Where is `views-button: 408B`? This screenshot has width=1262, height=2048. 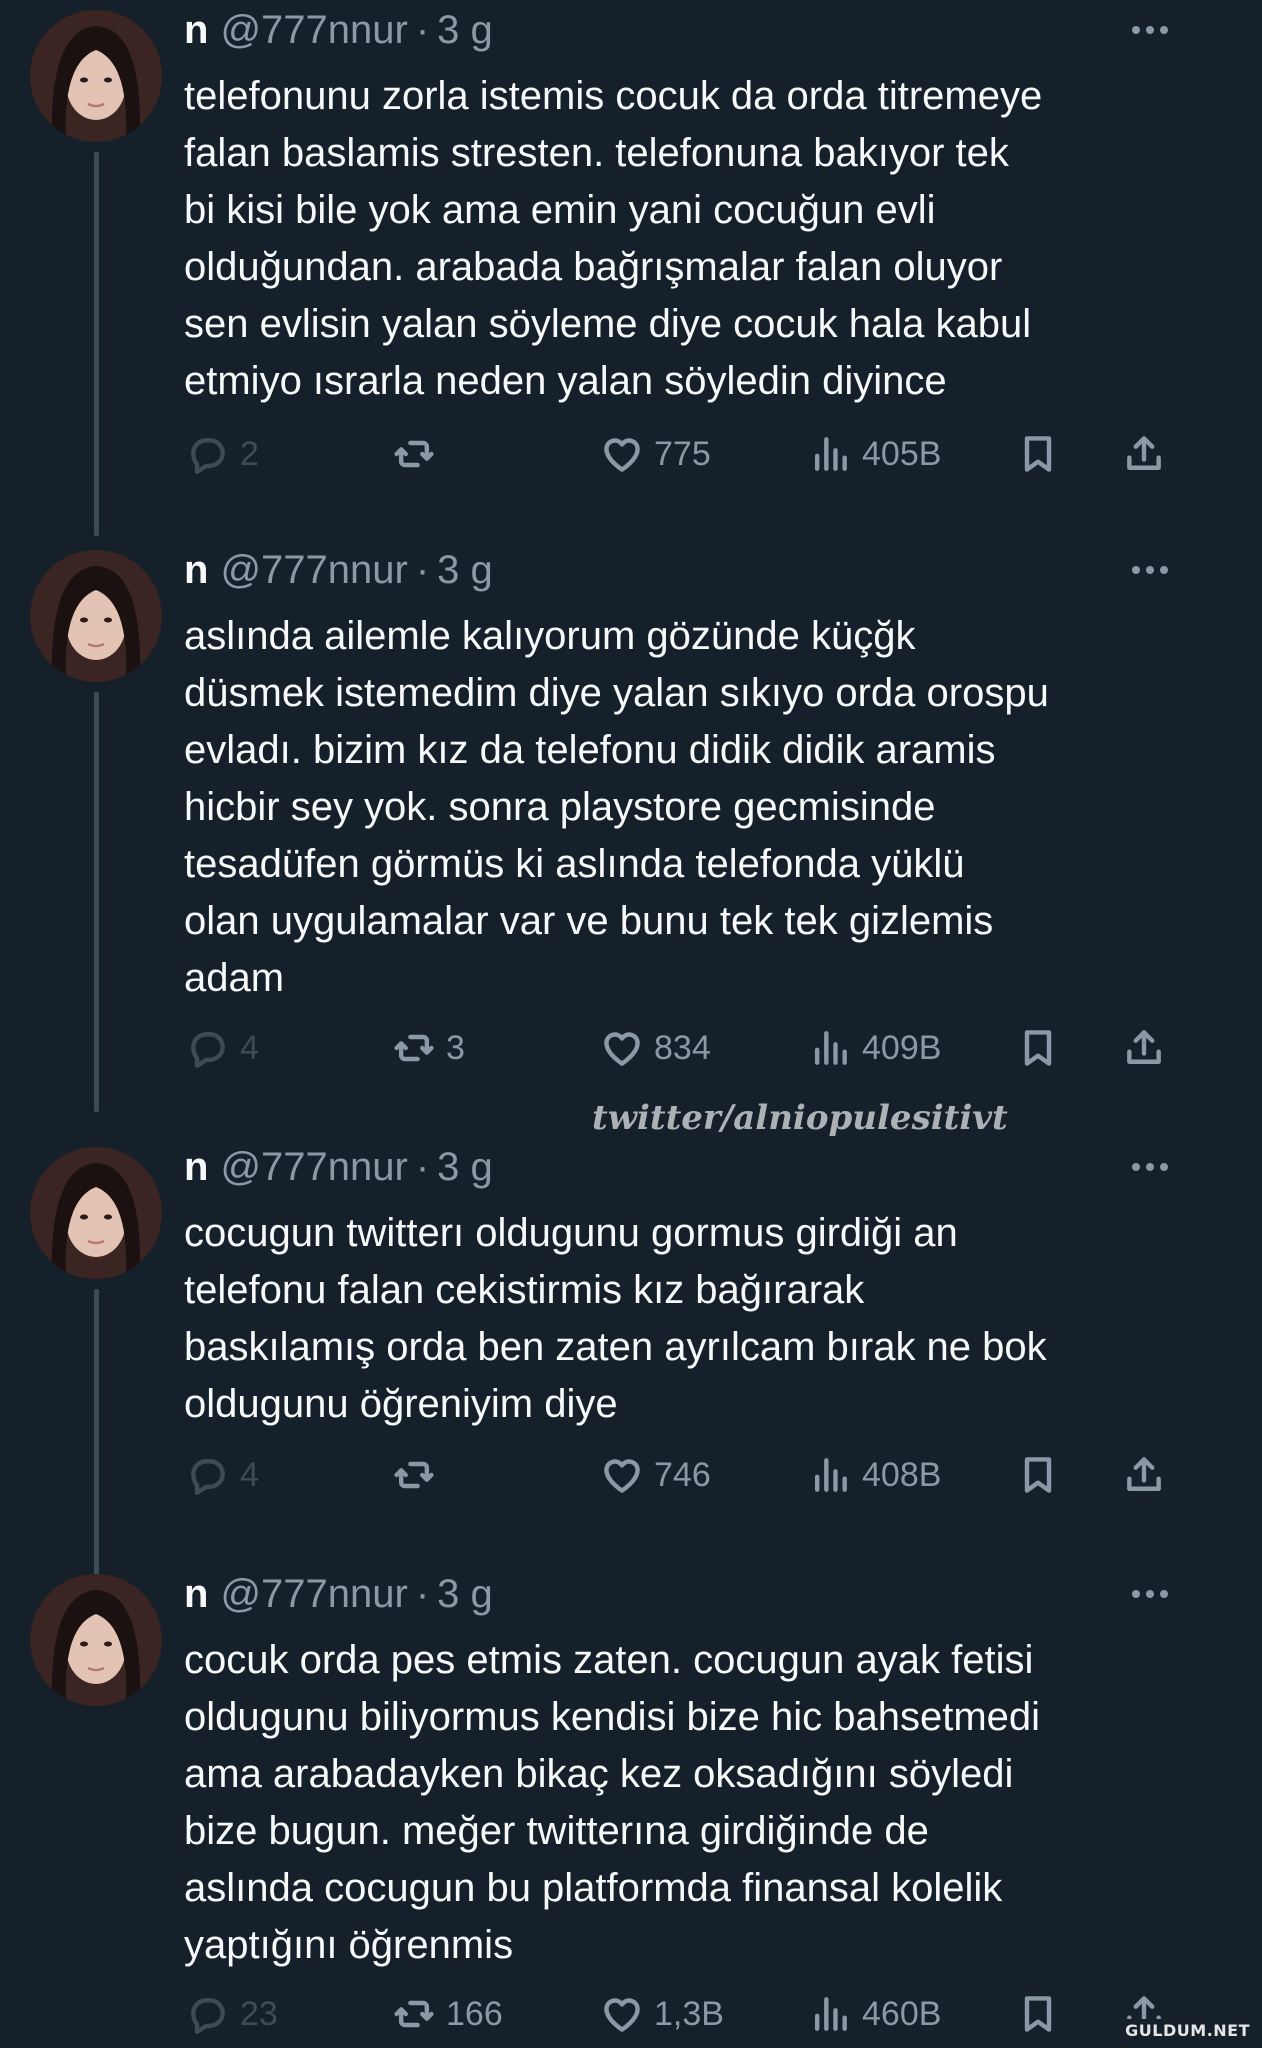 views-button: 408B is located at coordinates (874, 1475).